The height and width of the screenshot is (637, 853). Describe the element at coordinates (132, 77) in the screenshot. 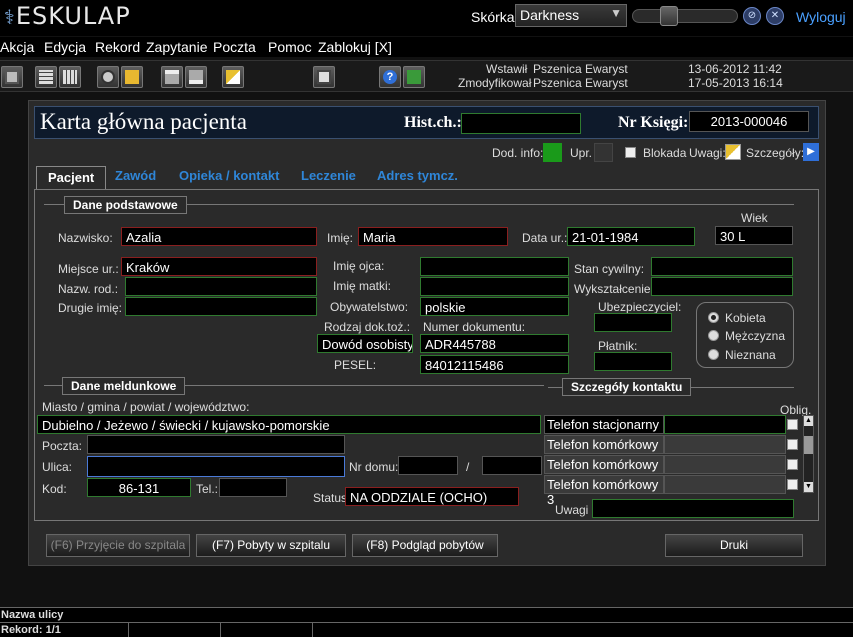

I see `edit-button` at that location.